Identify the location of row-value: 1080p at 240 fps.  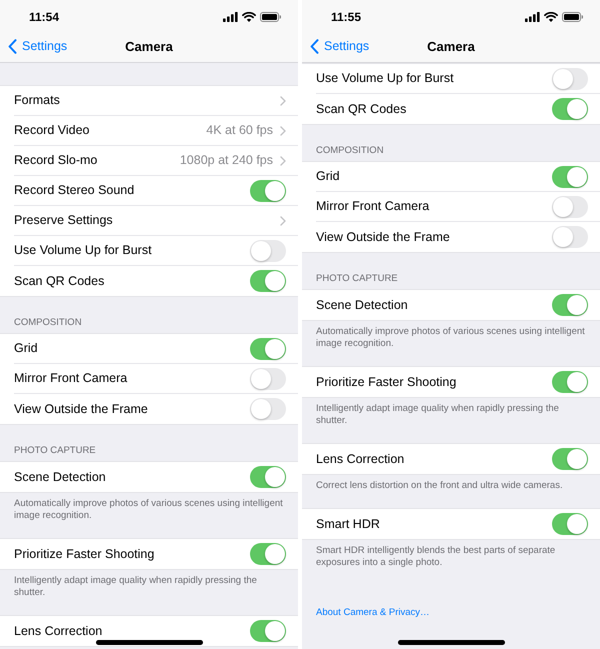
(226, 160).